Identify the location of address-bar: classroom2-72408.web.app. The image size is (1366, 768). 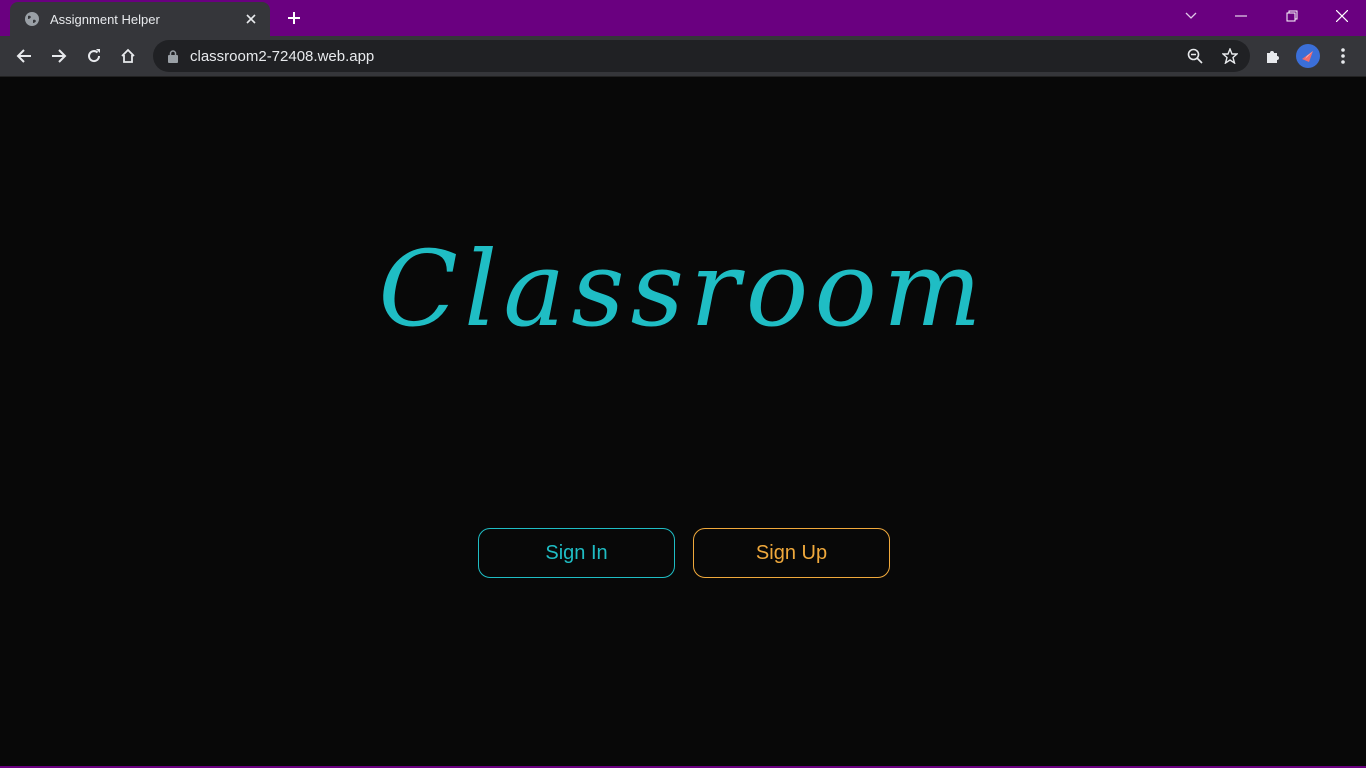
(701, 56).